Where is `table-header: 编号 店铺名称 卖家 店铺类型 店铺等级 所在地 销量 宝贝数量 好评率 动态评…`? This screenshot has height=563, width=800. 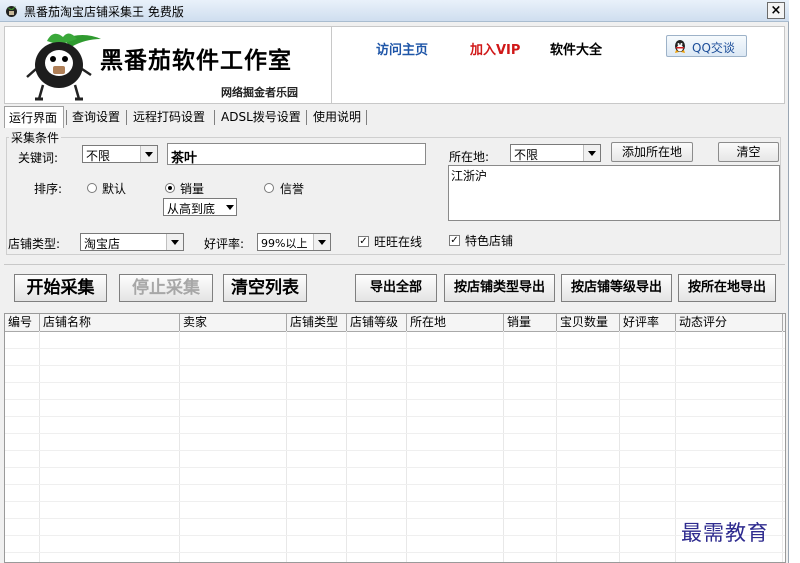
table-header: 编号 店铺名称 卖家 店铺类型 店铺等级 所在地 销量 宝贝数量 好评率 动态评… is located at coordinates (395, 323).